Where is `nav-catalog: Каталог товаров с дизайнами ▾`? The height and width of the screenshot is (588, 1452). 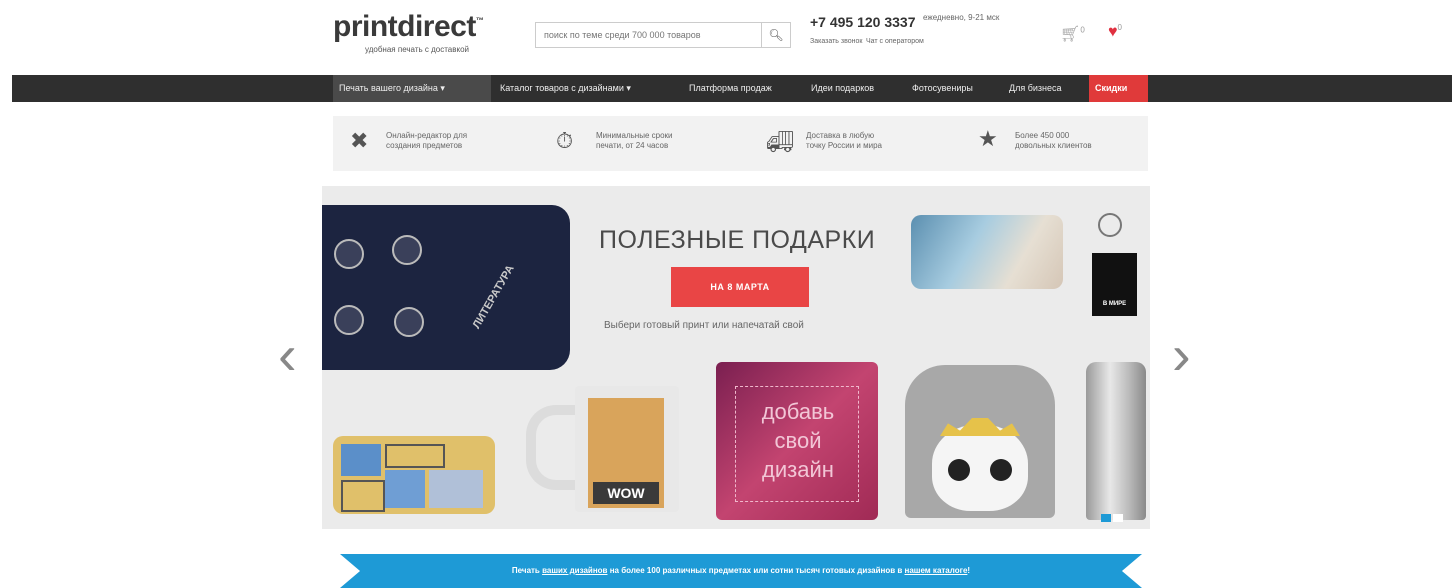
nav-catalog: Каталог товаров с дизайнами ▾ is located at coordinates (587, 88).